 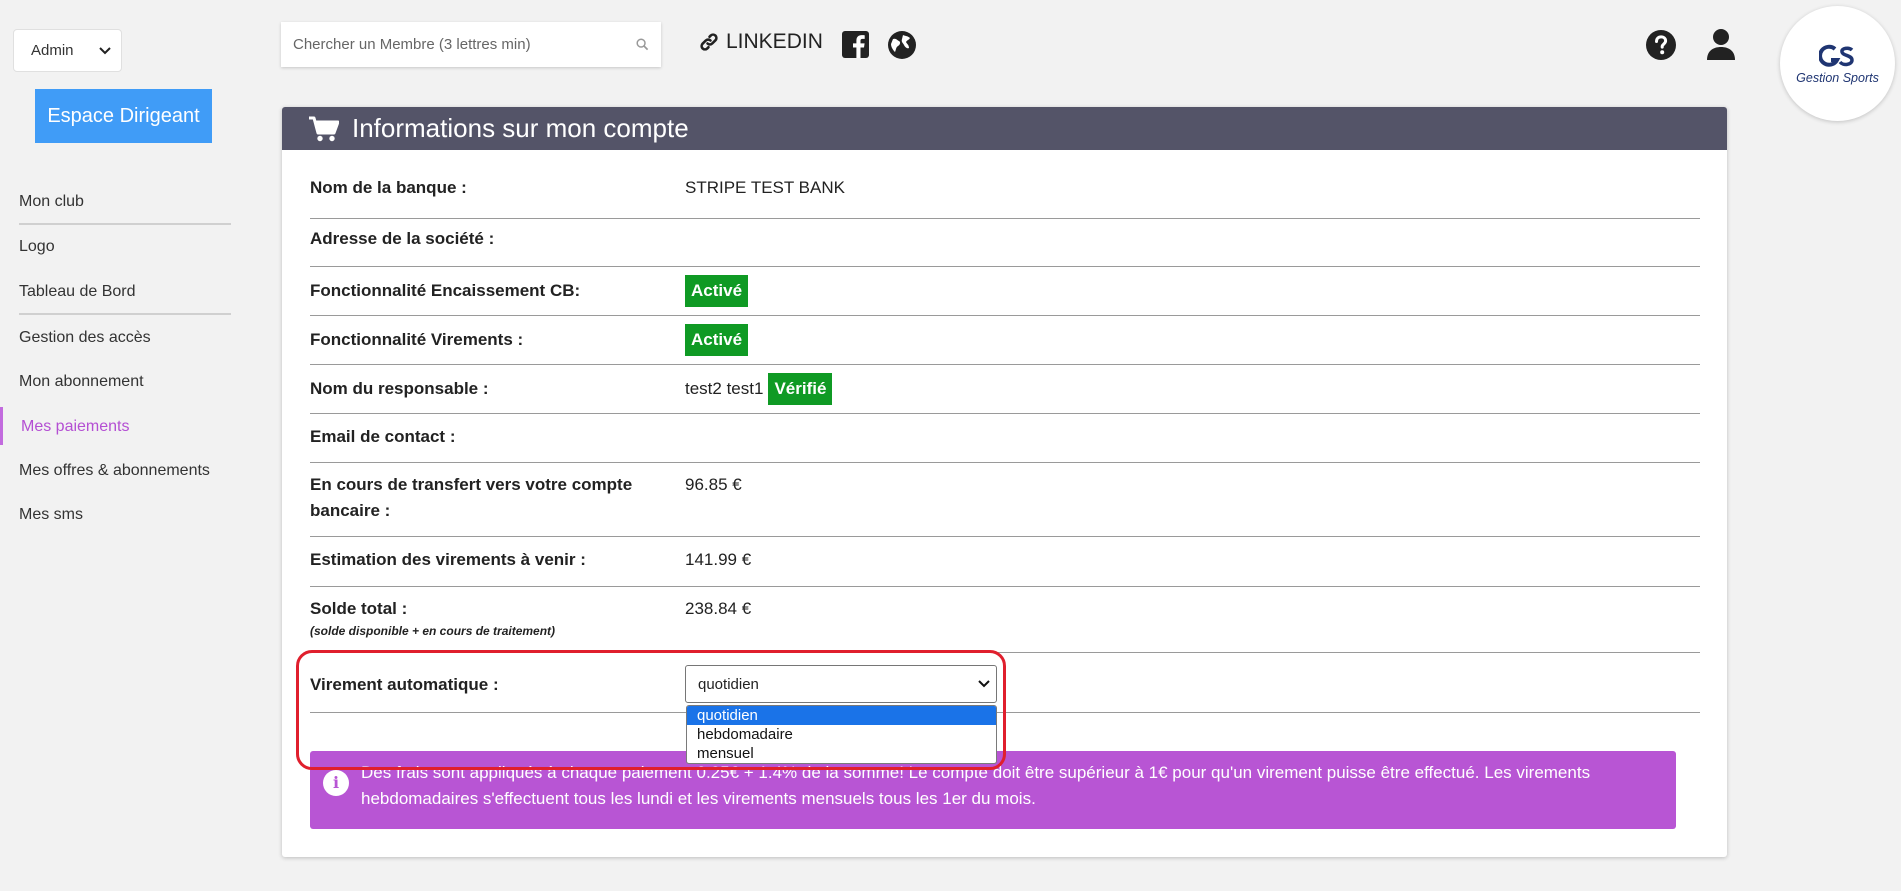 What do you see at coordinates (728, 684) in the screenshot?
I see `select-value: quotidien` at bounding box center [728, 684].